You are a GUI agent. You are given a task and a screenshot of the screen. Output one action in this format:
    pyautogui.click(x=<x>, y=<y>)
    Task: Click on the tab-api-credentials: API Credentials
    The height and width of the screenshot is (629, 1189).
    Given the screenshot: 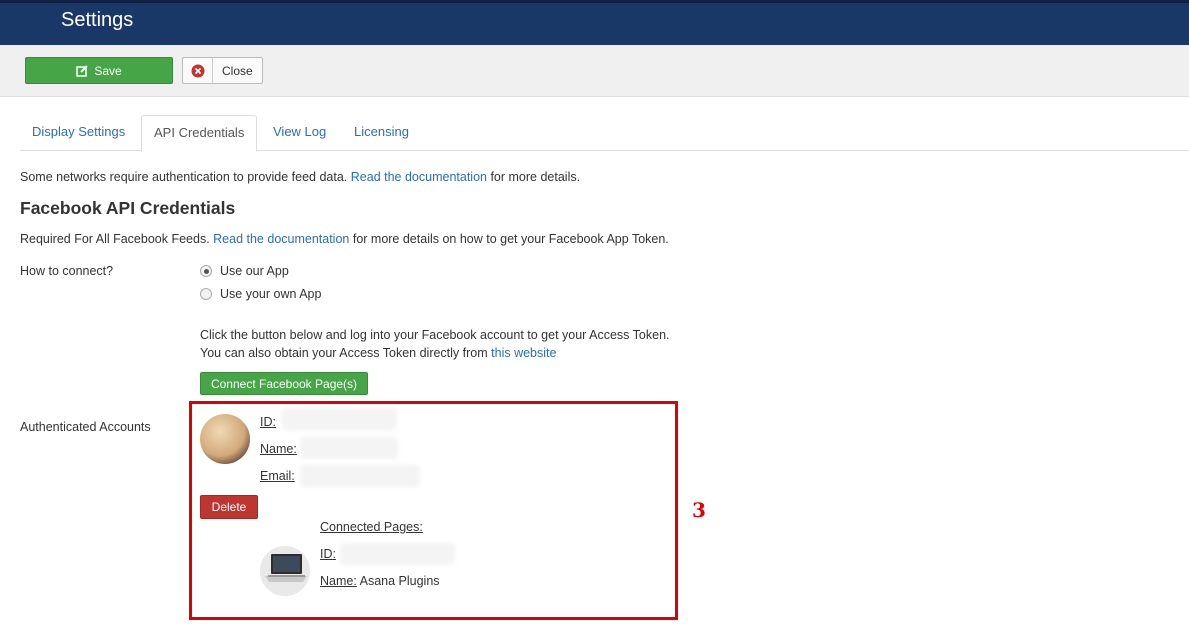 What is the action you would take?
    pyautogui.click(x=199, y=133)
    